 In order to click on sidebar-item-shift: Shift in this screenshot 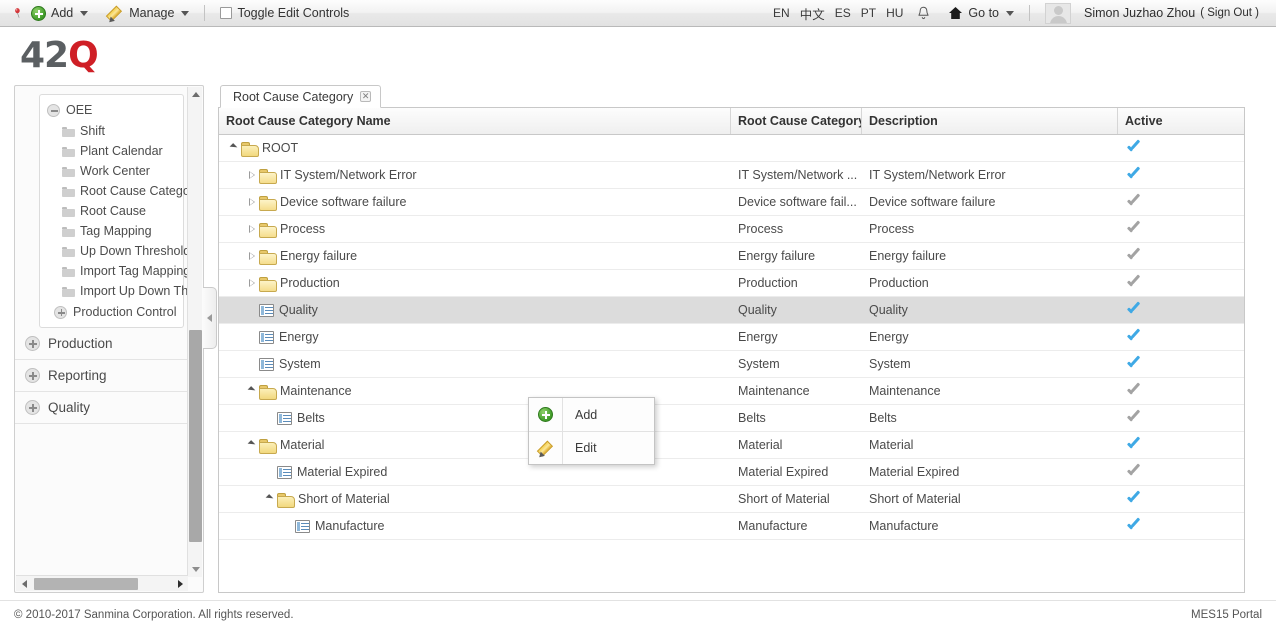, I will do `click(111, 131)`.